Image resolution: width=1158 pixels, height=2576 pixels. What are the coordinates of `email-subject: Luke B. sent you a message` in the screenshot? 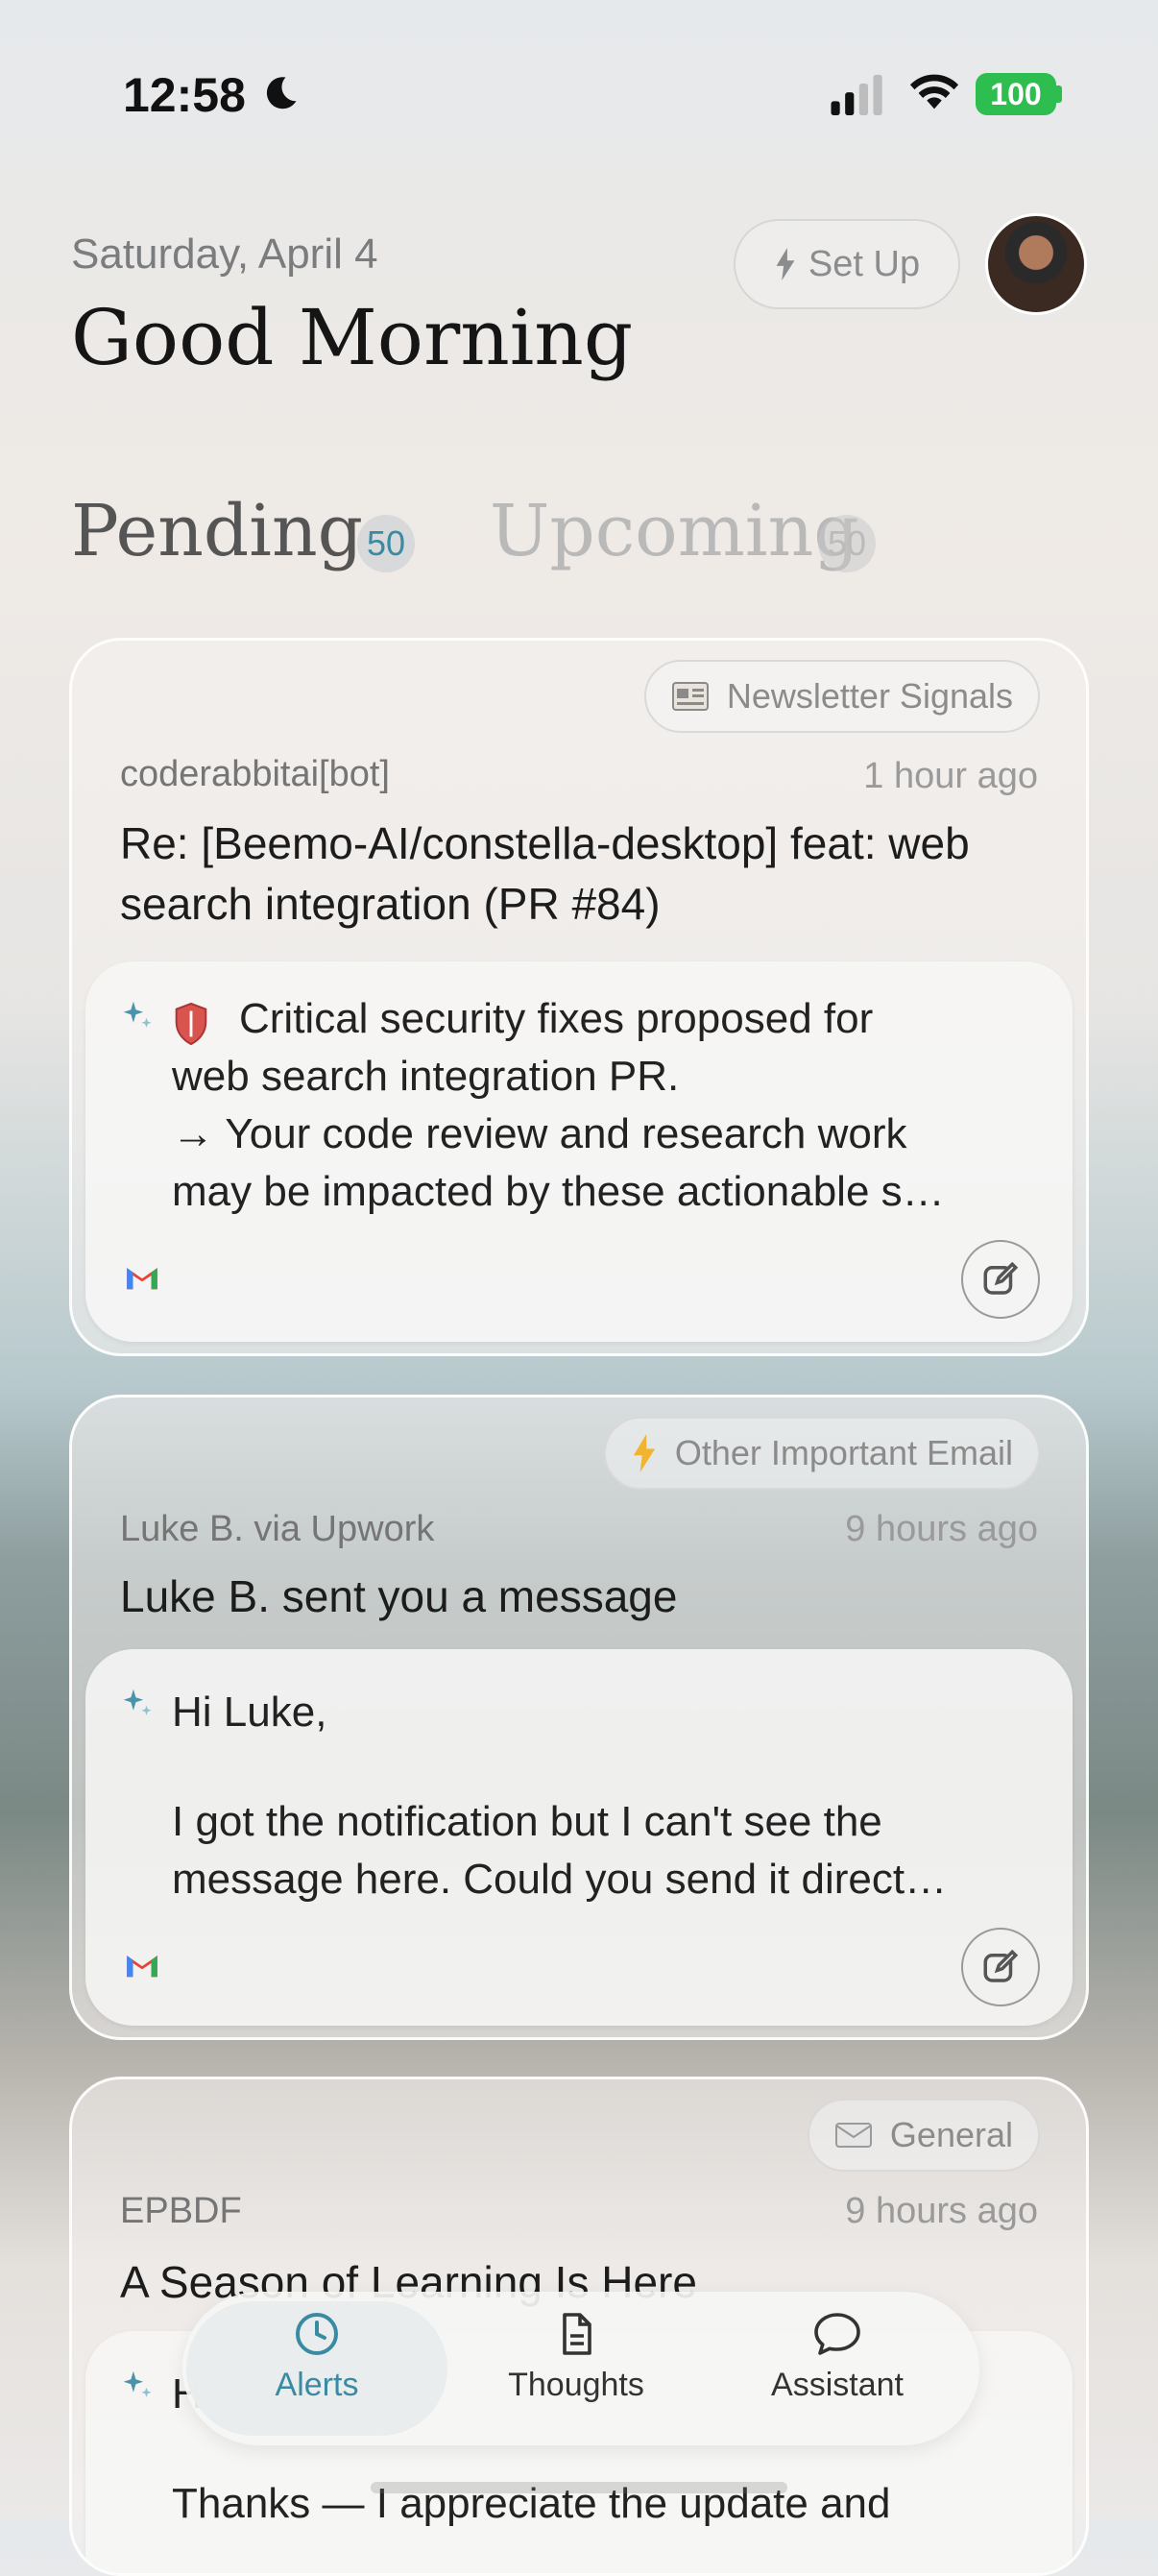 It's located at (399, 1596).